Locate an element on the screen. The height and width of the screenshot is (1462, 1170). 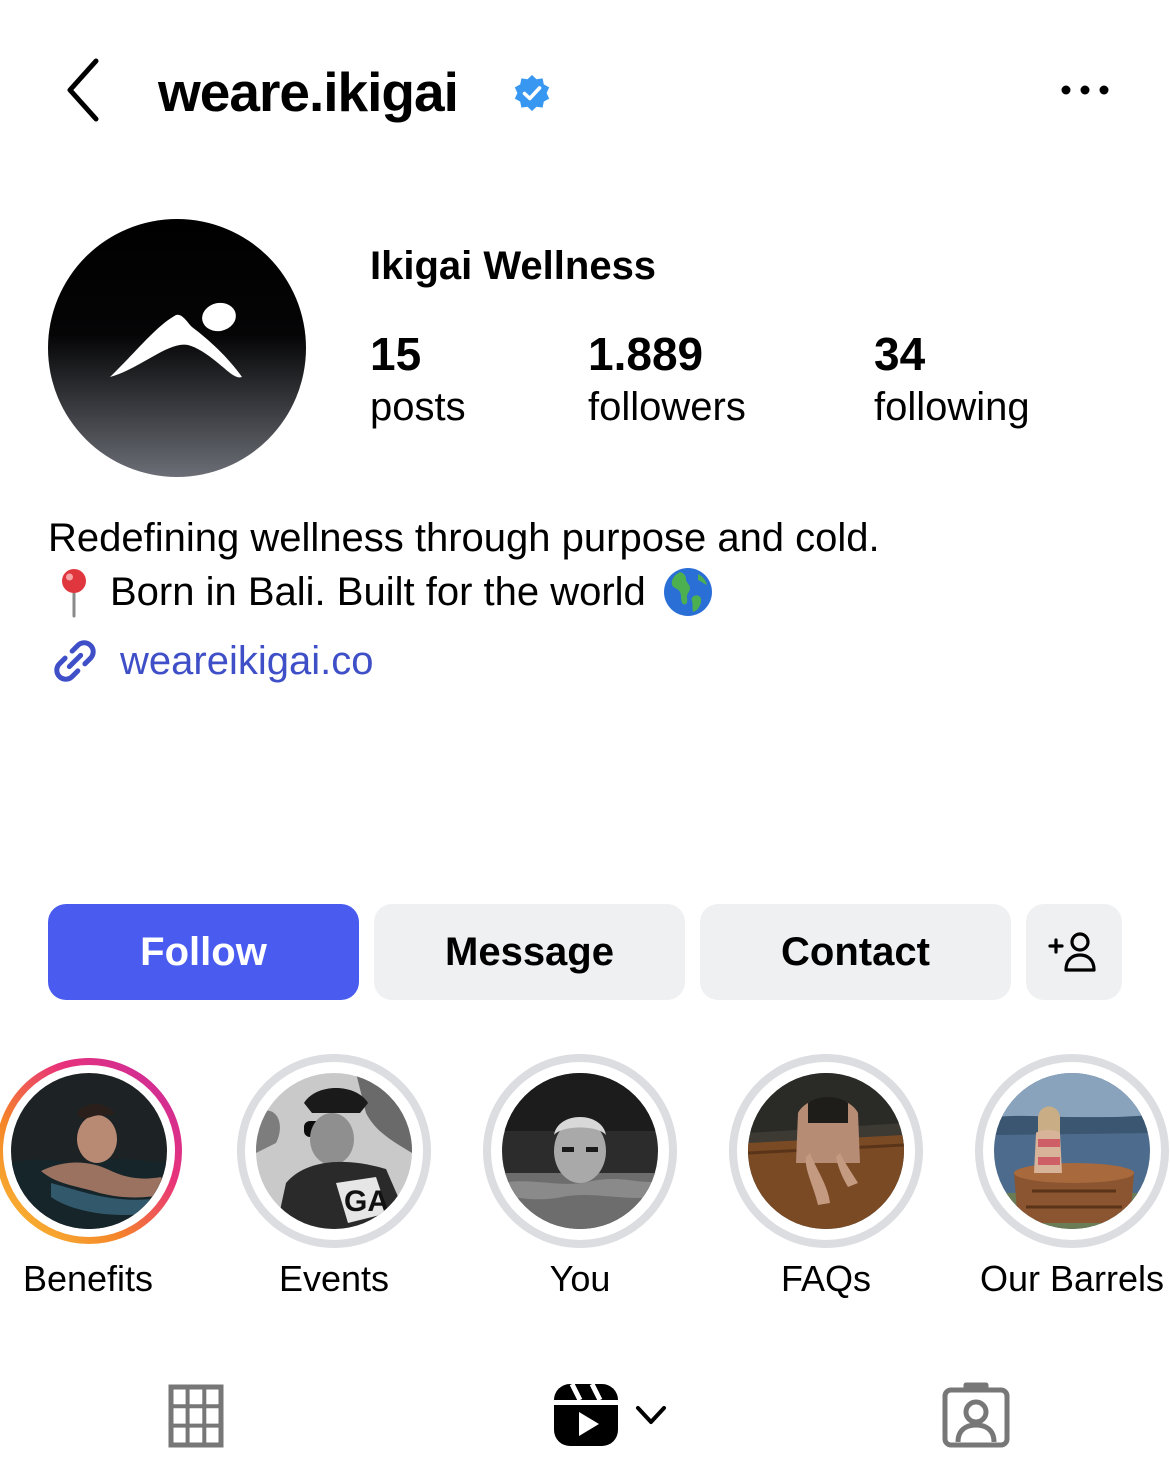
stat-followers: 1.889 followers is located at coordinates (667, 379).